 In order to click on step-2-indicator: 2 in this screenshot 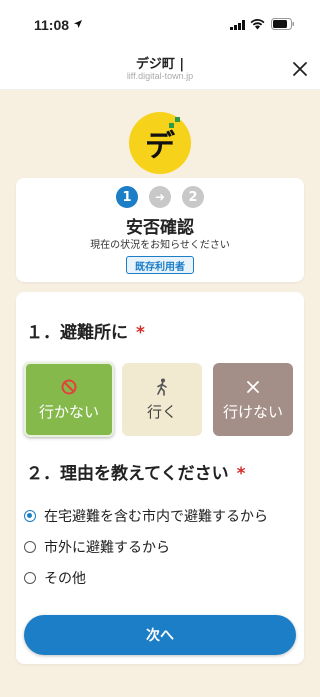, I will do `click(193, 197)`.